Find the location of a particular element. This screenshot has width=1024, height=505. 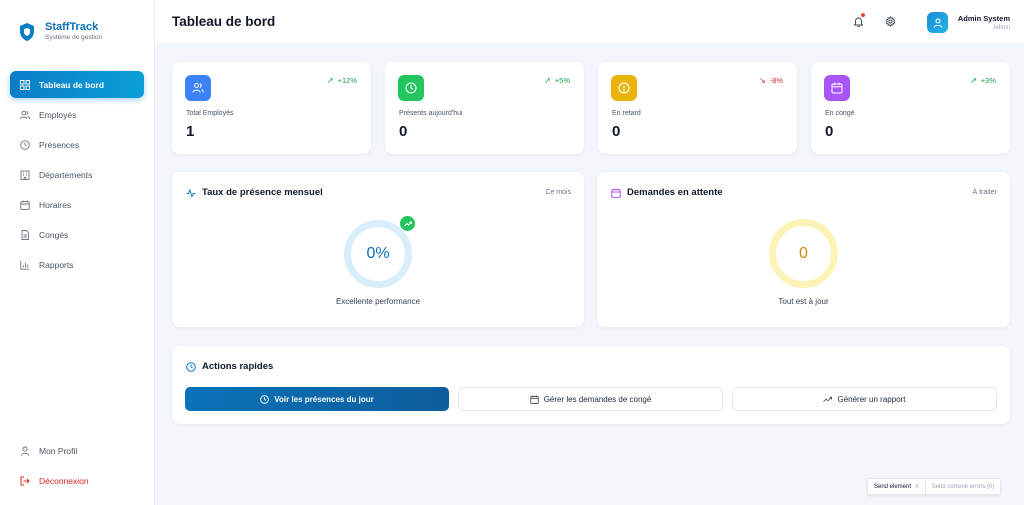

stat-card-total-employes: ↗ +12% Total Employés 1 is located at coordinates (271, 108).